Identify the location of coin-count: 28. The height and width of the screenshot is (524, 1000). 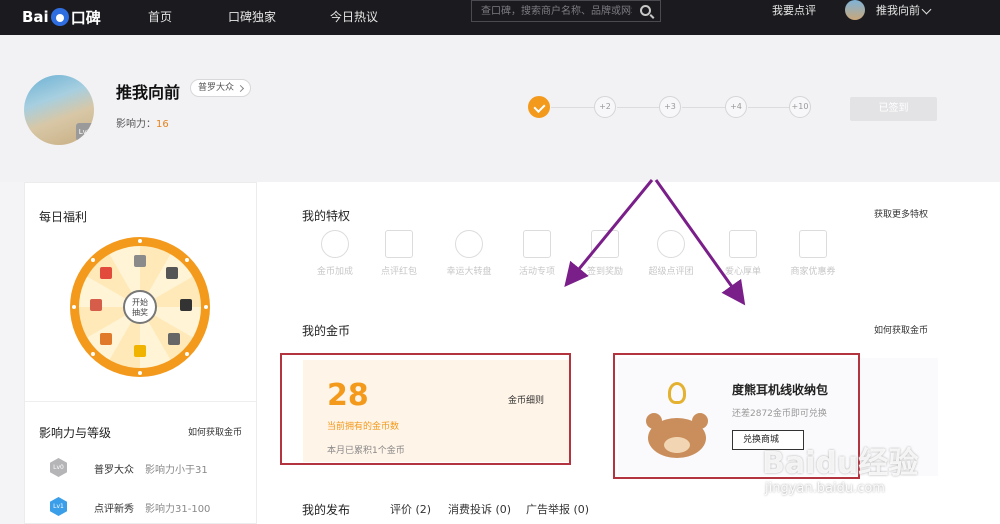
(348, 395).